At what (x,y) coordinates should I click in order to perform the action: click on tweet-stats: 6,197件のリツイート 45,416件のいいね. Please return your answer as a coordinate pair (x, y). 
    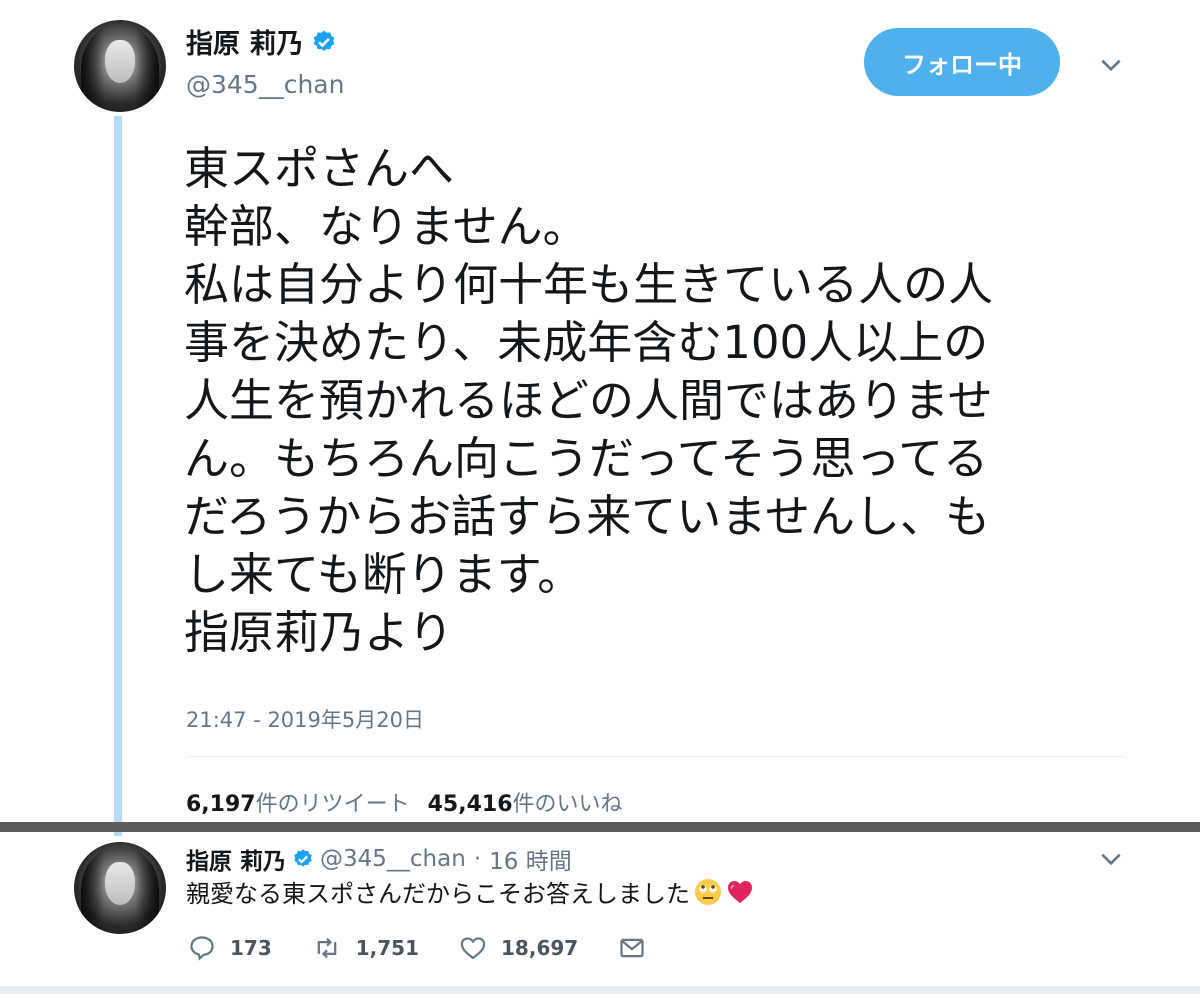
    Looking at the image, I should click on (404, 802).